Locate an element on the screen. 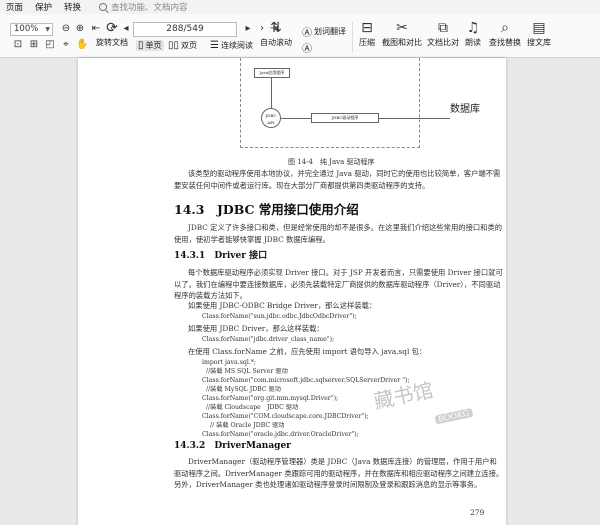  translate-icon: Ⓐ is located at coordinates (307, 33).